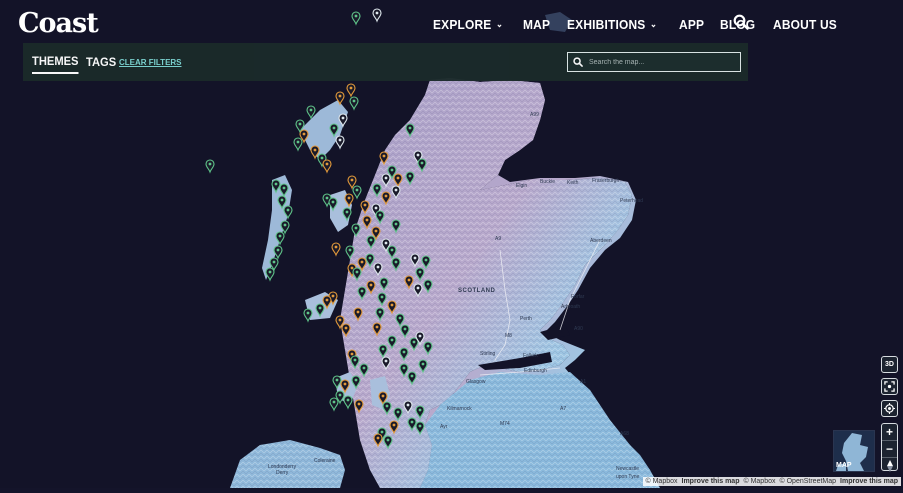  I want to click on tab-themes: THEMES, so click(55, 64).